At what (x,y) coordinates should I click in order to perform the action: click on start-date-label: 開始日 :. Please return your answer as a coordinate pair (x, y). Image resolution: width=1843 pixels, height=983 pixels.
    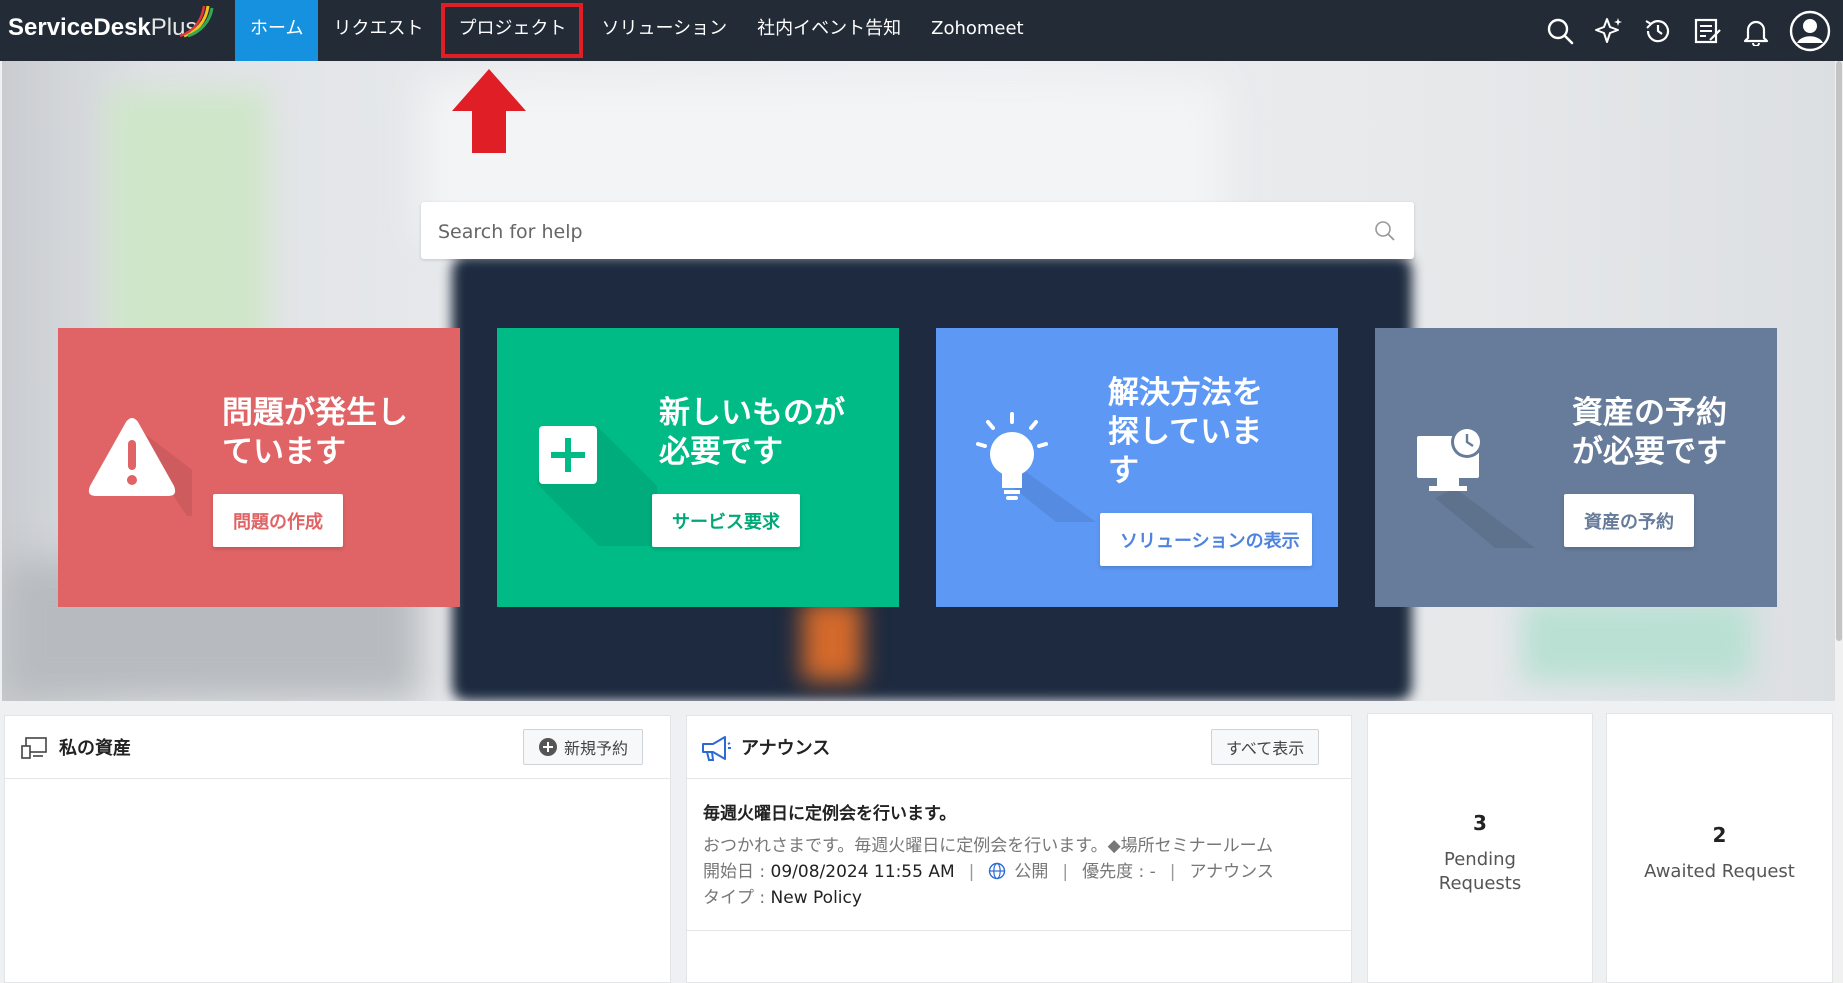
    Looking at the image, I should click on (737, 872).